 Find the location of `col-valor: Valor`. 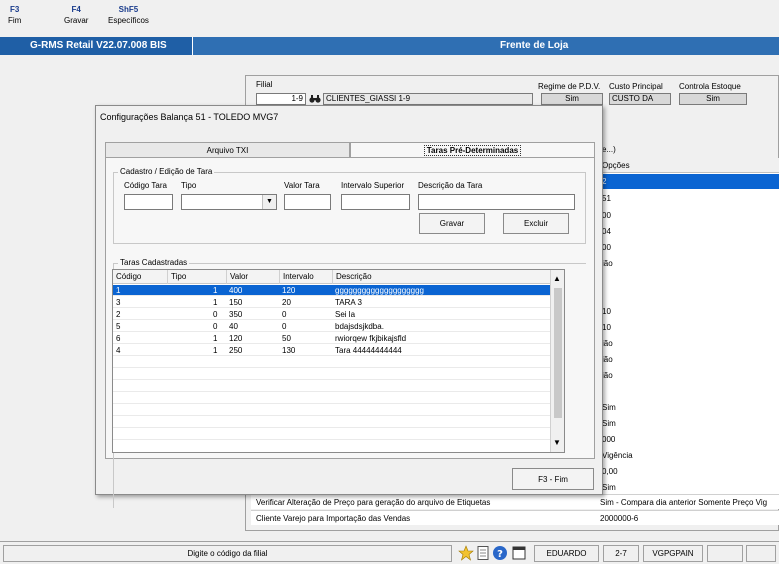

col-valor: Valor is located at coordinates (253, 277).